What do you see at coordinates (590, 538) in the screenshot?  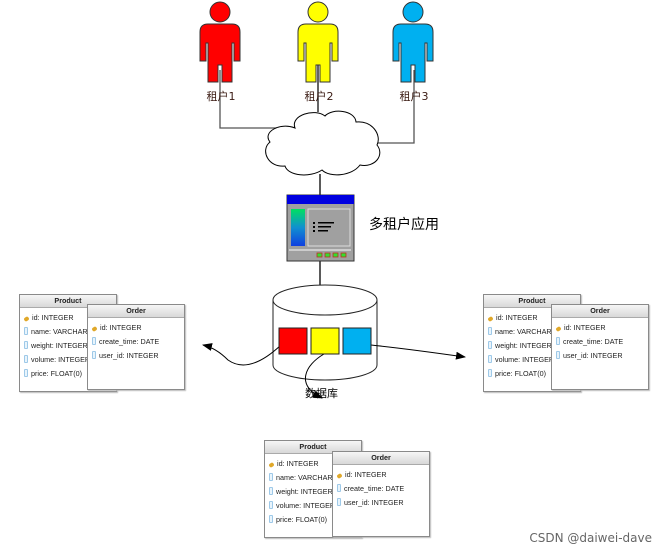 I see `watermark: CSDN @daiwei-dave` at bounding box center [590, 538].